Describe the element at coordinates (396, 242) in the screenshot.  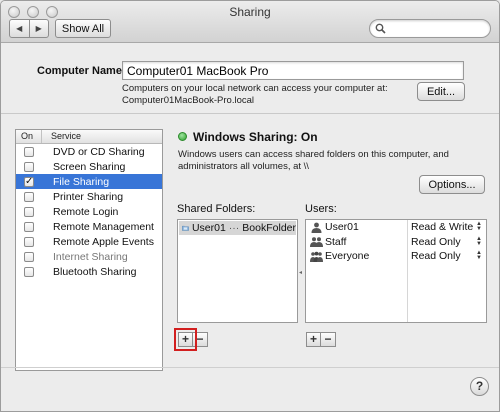
I see `user-row: Staff Read Only ▲ ▼` at that location.